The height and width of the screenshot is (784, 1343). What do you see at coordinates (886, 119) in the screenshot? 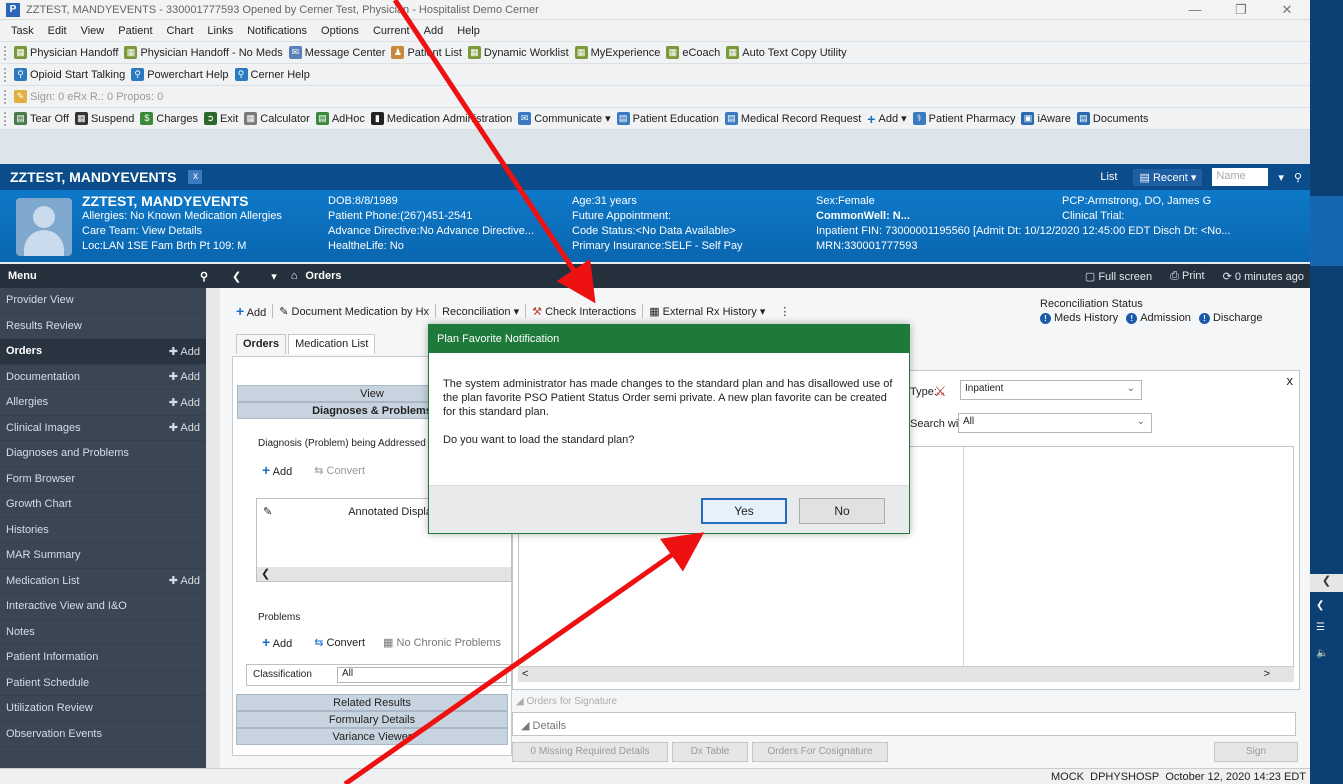
I see `add-button: + Add ▾` at bounding box center [886, 119].